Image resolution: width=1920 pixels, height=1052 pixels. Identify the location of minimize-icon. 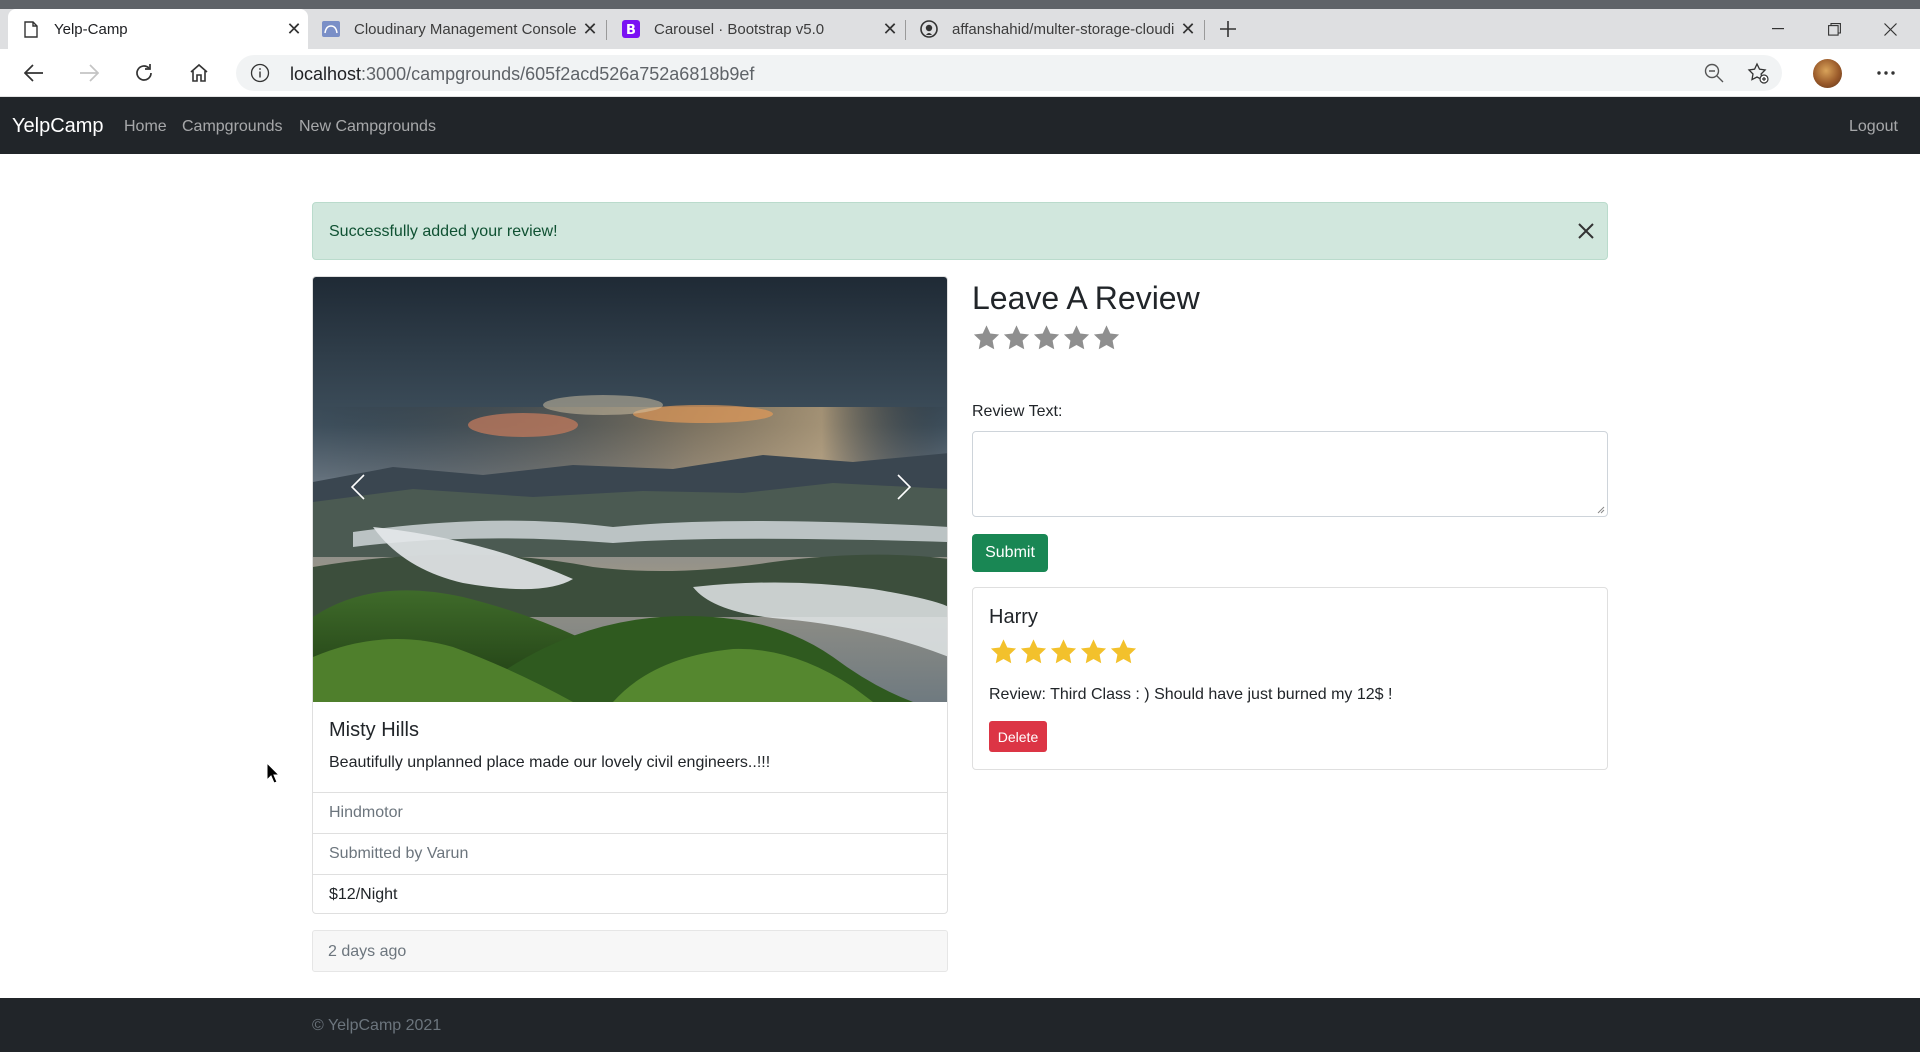
(1778, 29).